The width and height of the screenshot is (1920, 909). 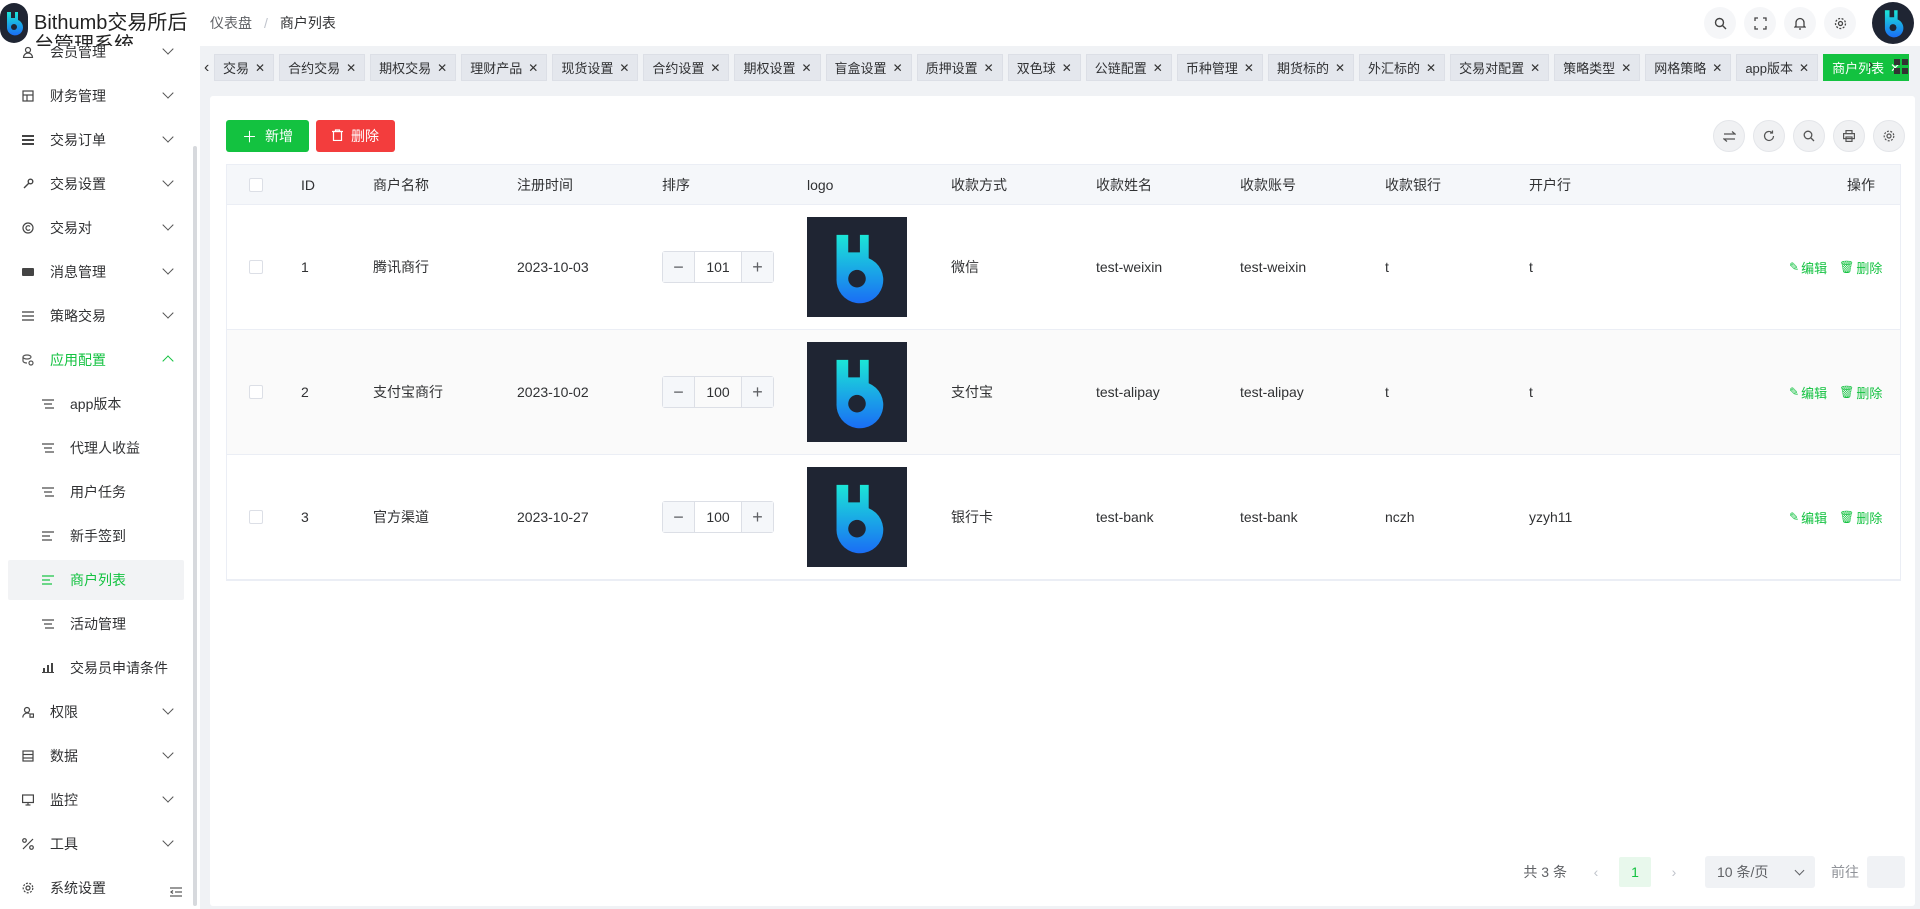 I want to click on tag-trade: 交易 ✕, so click(x=244, y=67).